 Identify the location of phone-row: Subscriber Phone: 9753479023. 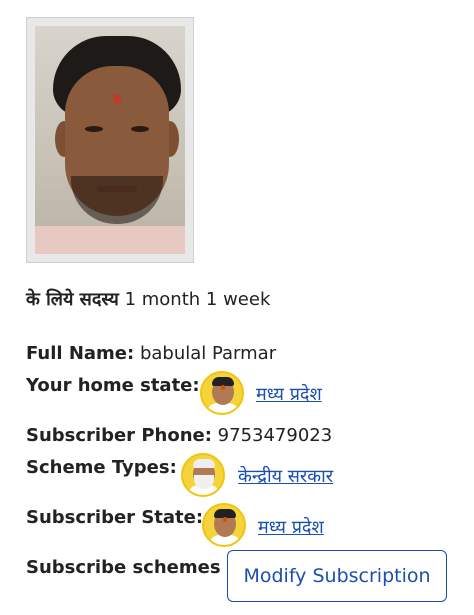
(179, 436).